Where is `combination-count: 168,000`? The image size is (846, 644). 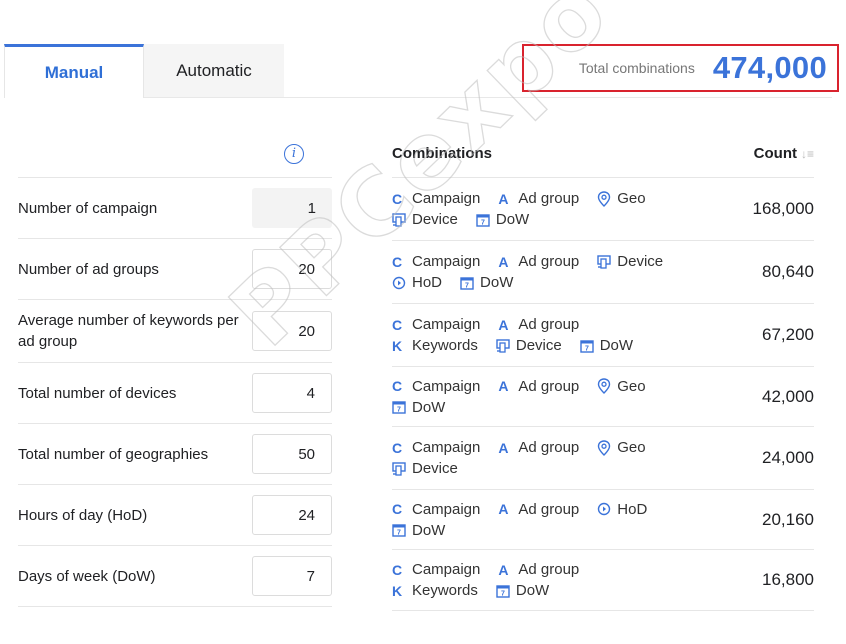 combination-count: 168,000 is located at coordinates (783, 208).